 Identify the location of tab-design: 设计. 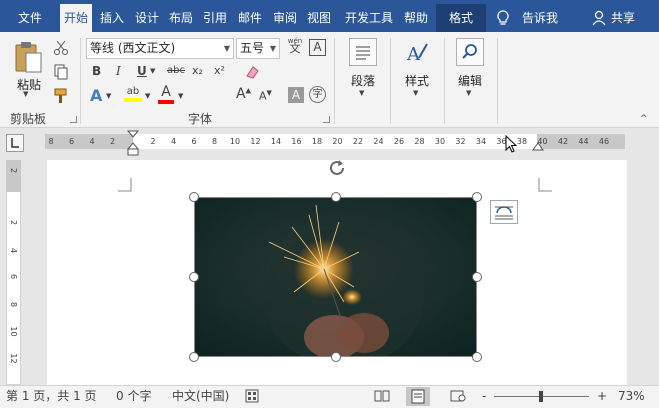
(147, 18).